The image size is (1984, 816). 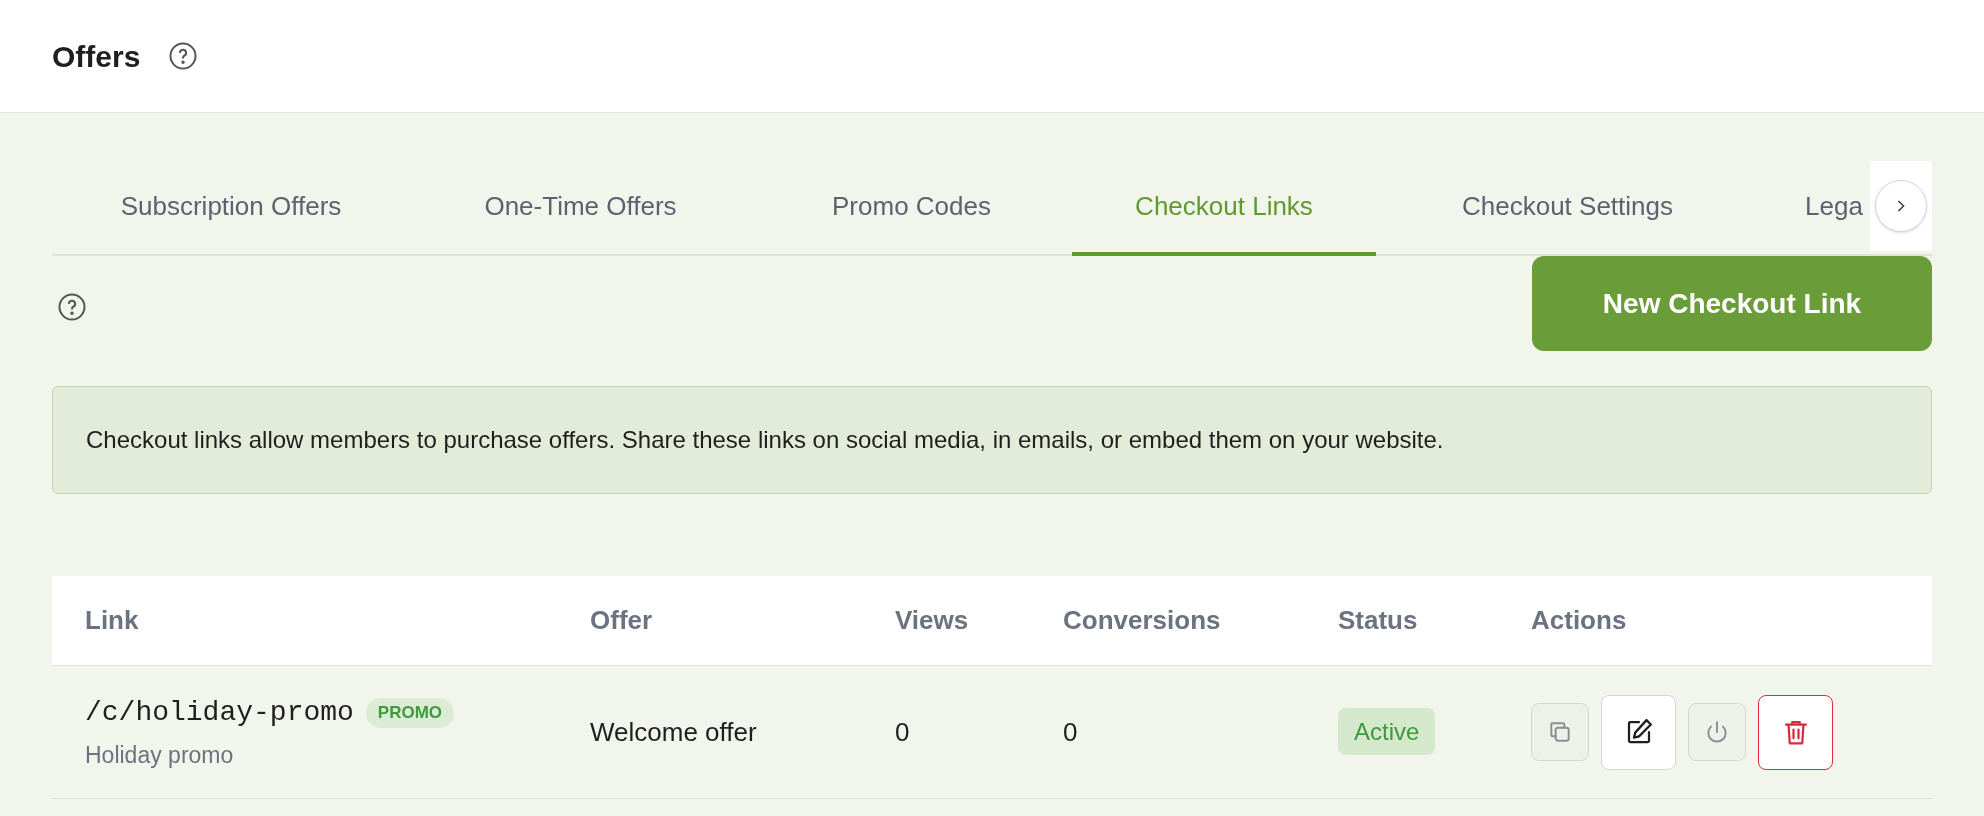 I want to click on column-header: Actions, so click(x=1579, y=620).